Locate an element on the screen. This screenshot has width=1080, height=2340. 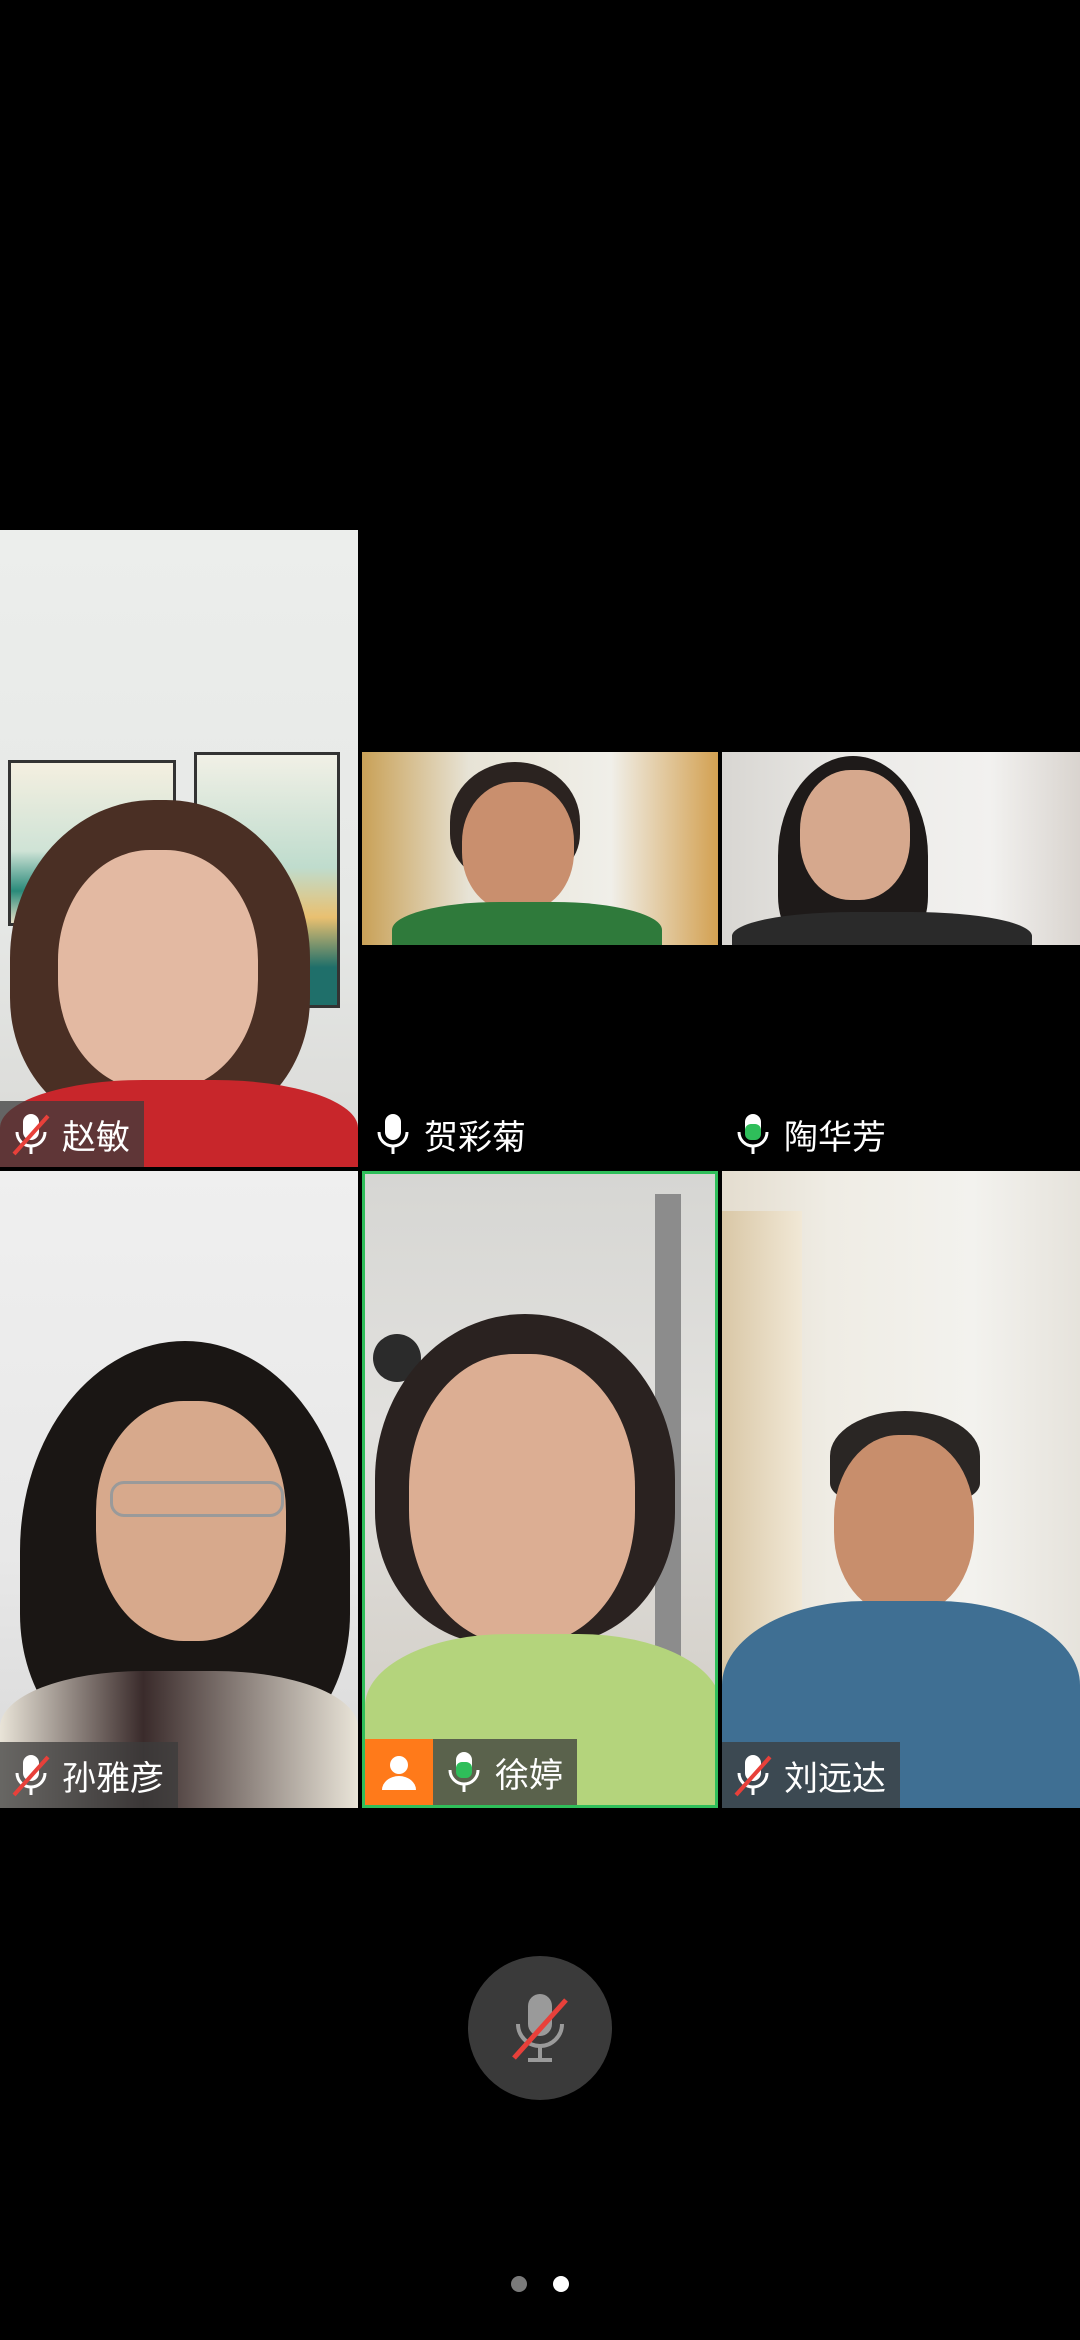
mute-toggle-button is located at coordinates (540, 2028).